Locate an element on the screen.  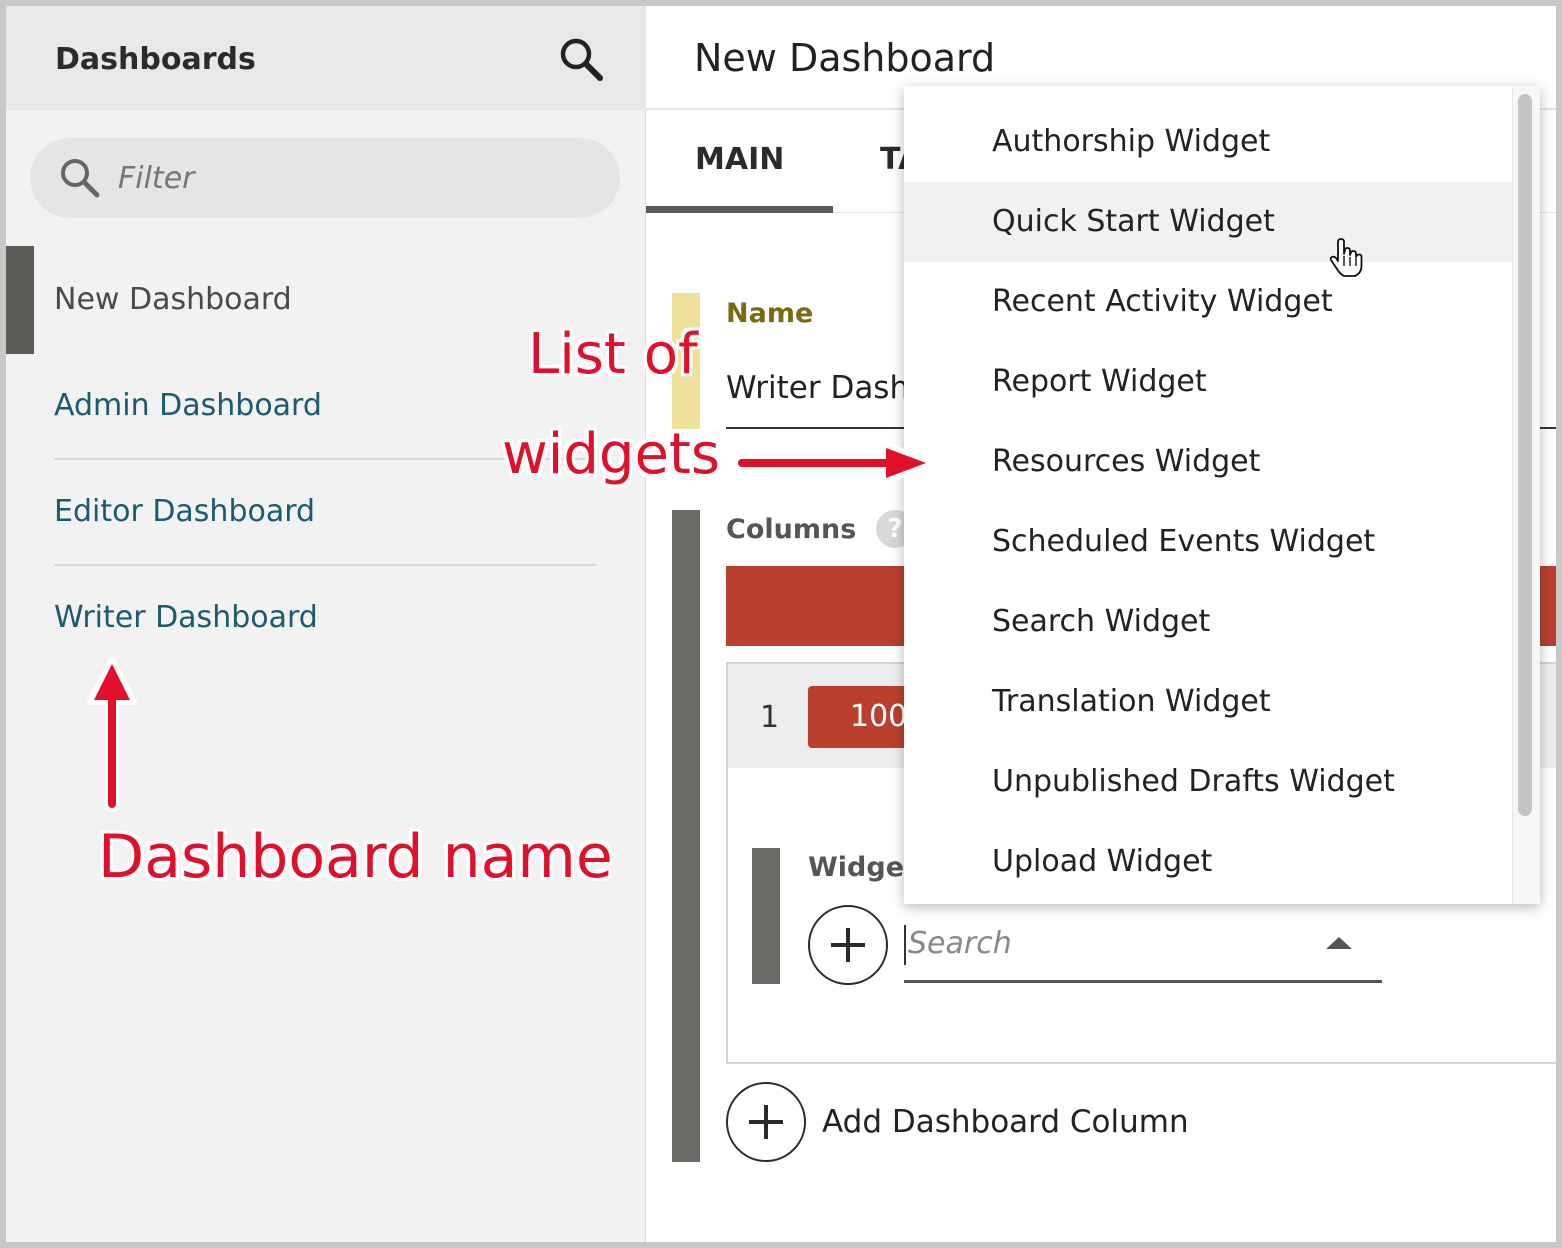
widget-search-field is located at coordinates (1143, 944).